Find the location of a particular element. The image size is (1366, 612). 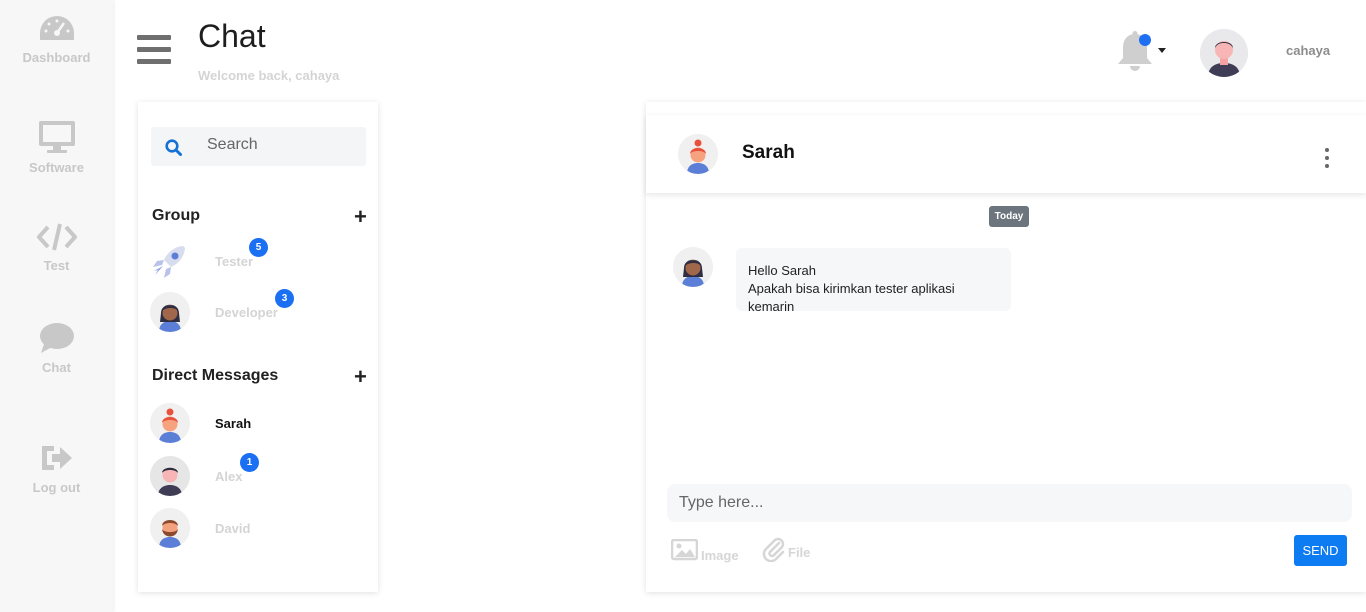

monitor-icon is located at coordinates (56, 137).